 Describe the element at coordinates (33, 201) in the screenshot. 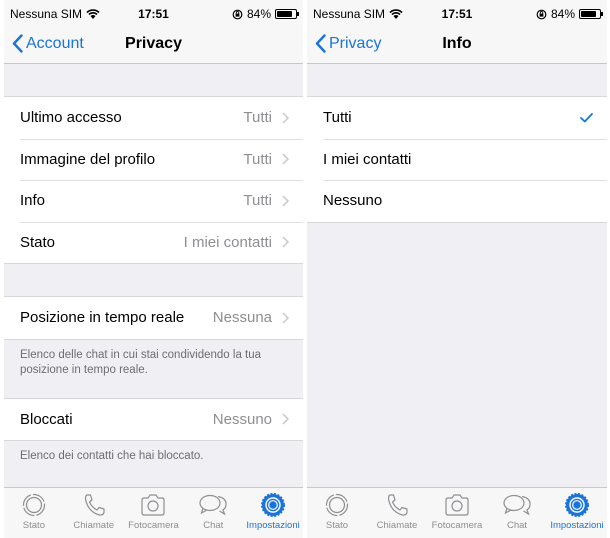

I see `row-label: Info` at that location.